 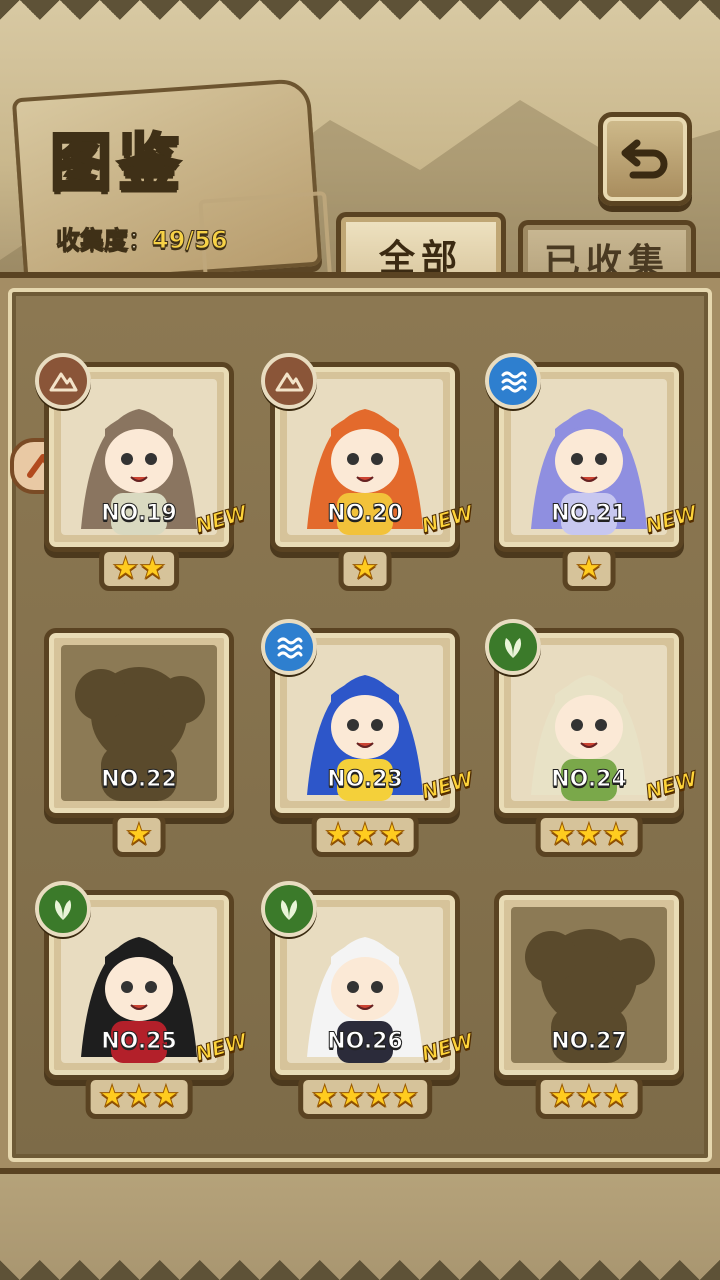 What do you see at coordinates (592, 472) in the screenshot?
I see `character-card: NO.21 NEW ★` at bounding box center [592, 472].